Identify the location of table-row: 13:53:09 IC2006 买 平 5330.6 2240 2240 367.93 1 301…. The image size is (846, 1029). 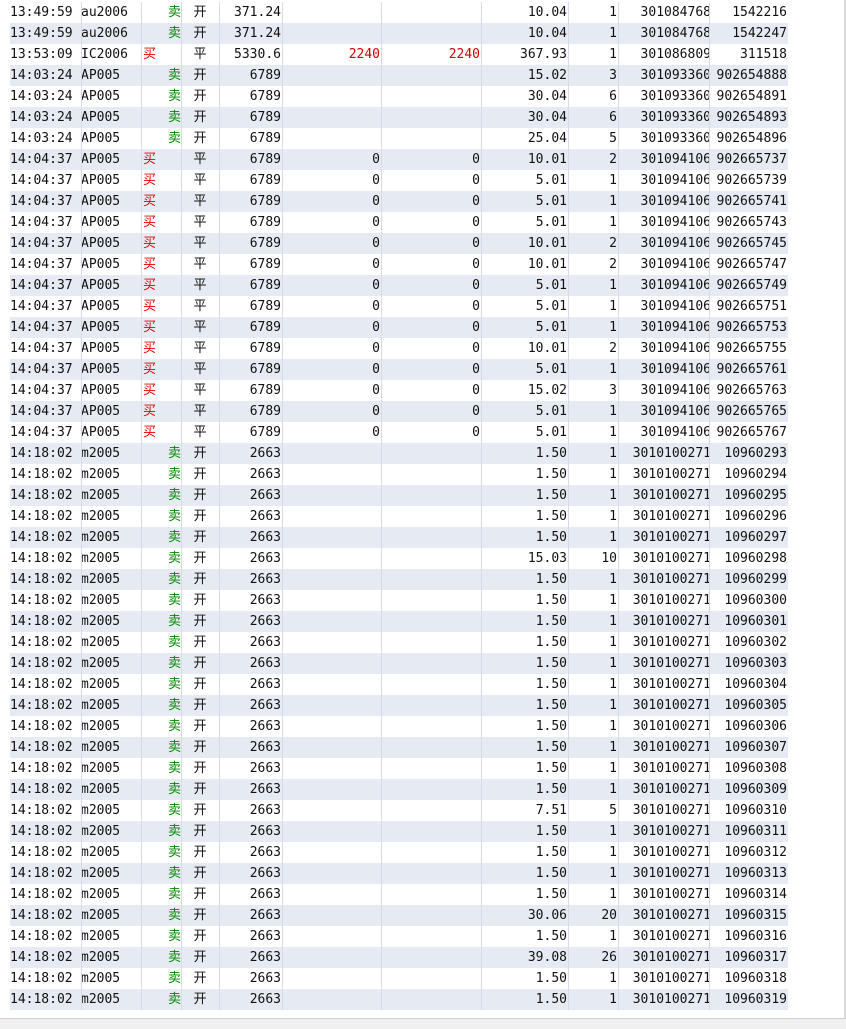
(399, 54).